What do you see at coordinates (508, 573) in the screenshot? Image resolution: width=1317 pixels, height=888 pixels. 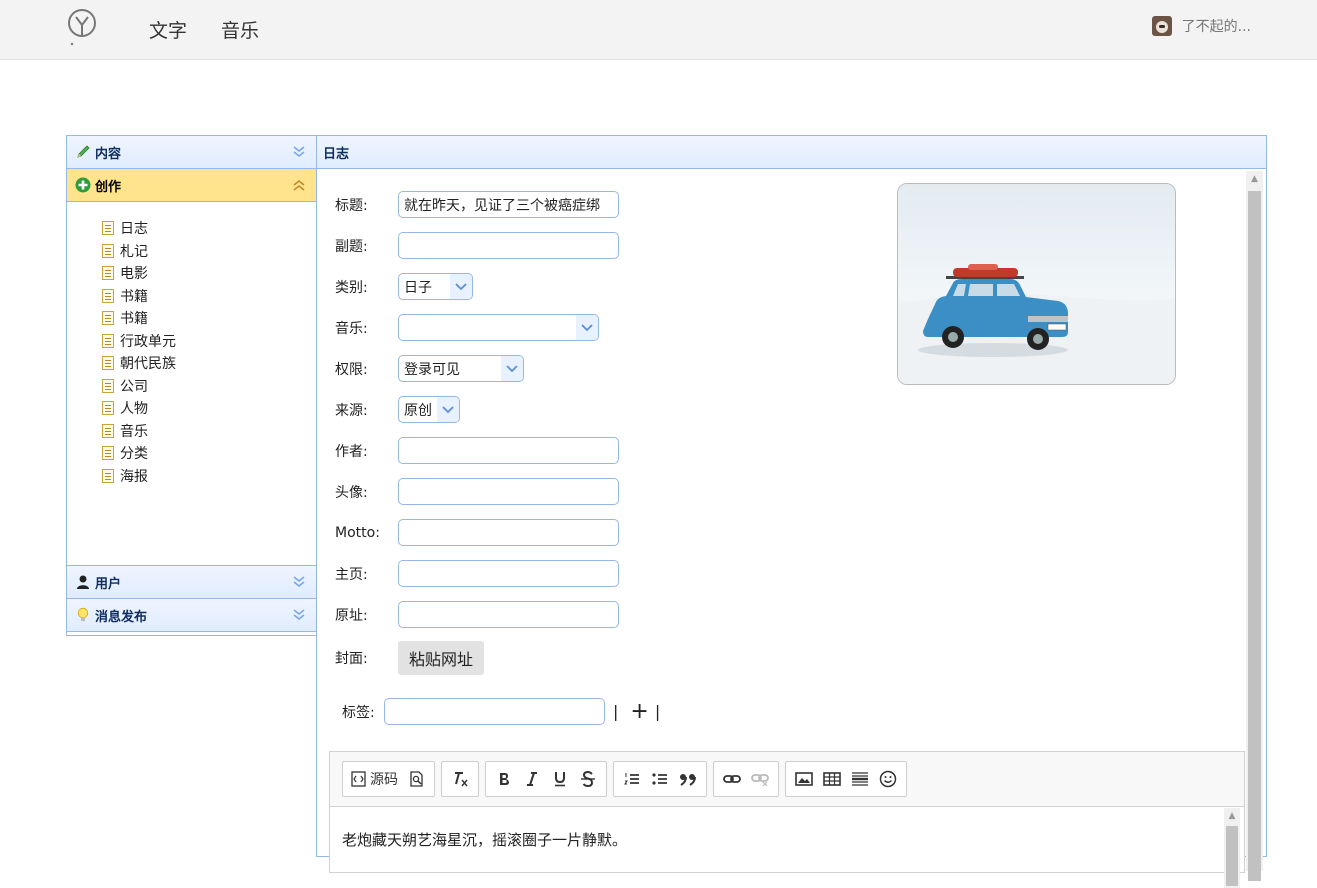 I see `homepage-input` at bounding box center [508, 573].